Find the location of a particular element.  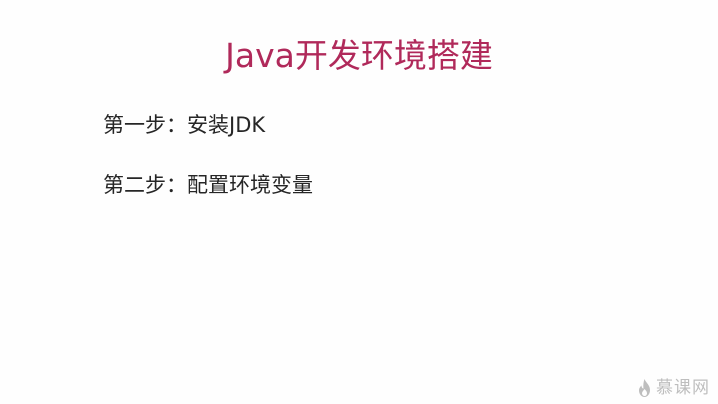

step-one-text: 第一步：安装JDK is located at coordinates (184, 125).